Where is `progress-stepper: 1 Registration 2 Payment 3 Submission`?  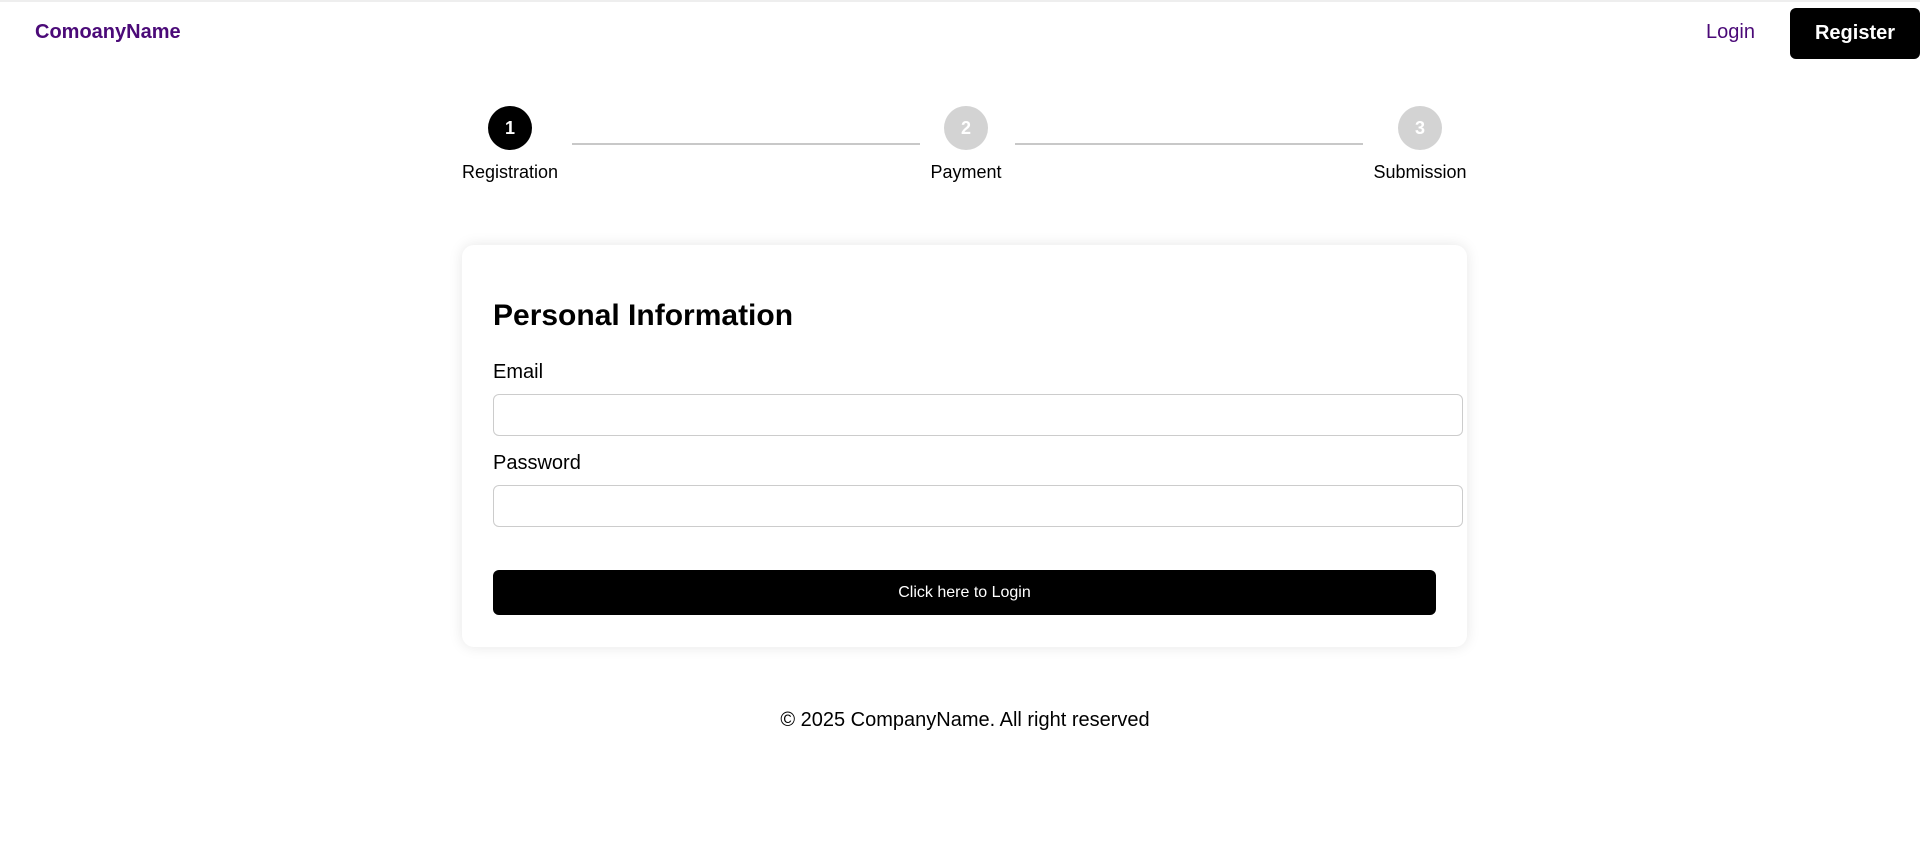
progress-stepper: 1 Registration 2 Payment 3 Submission is located at coordinates (964, 146).